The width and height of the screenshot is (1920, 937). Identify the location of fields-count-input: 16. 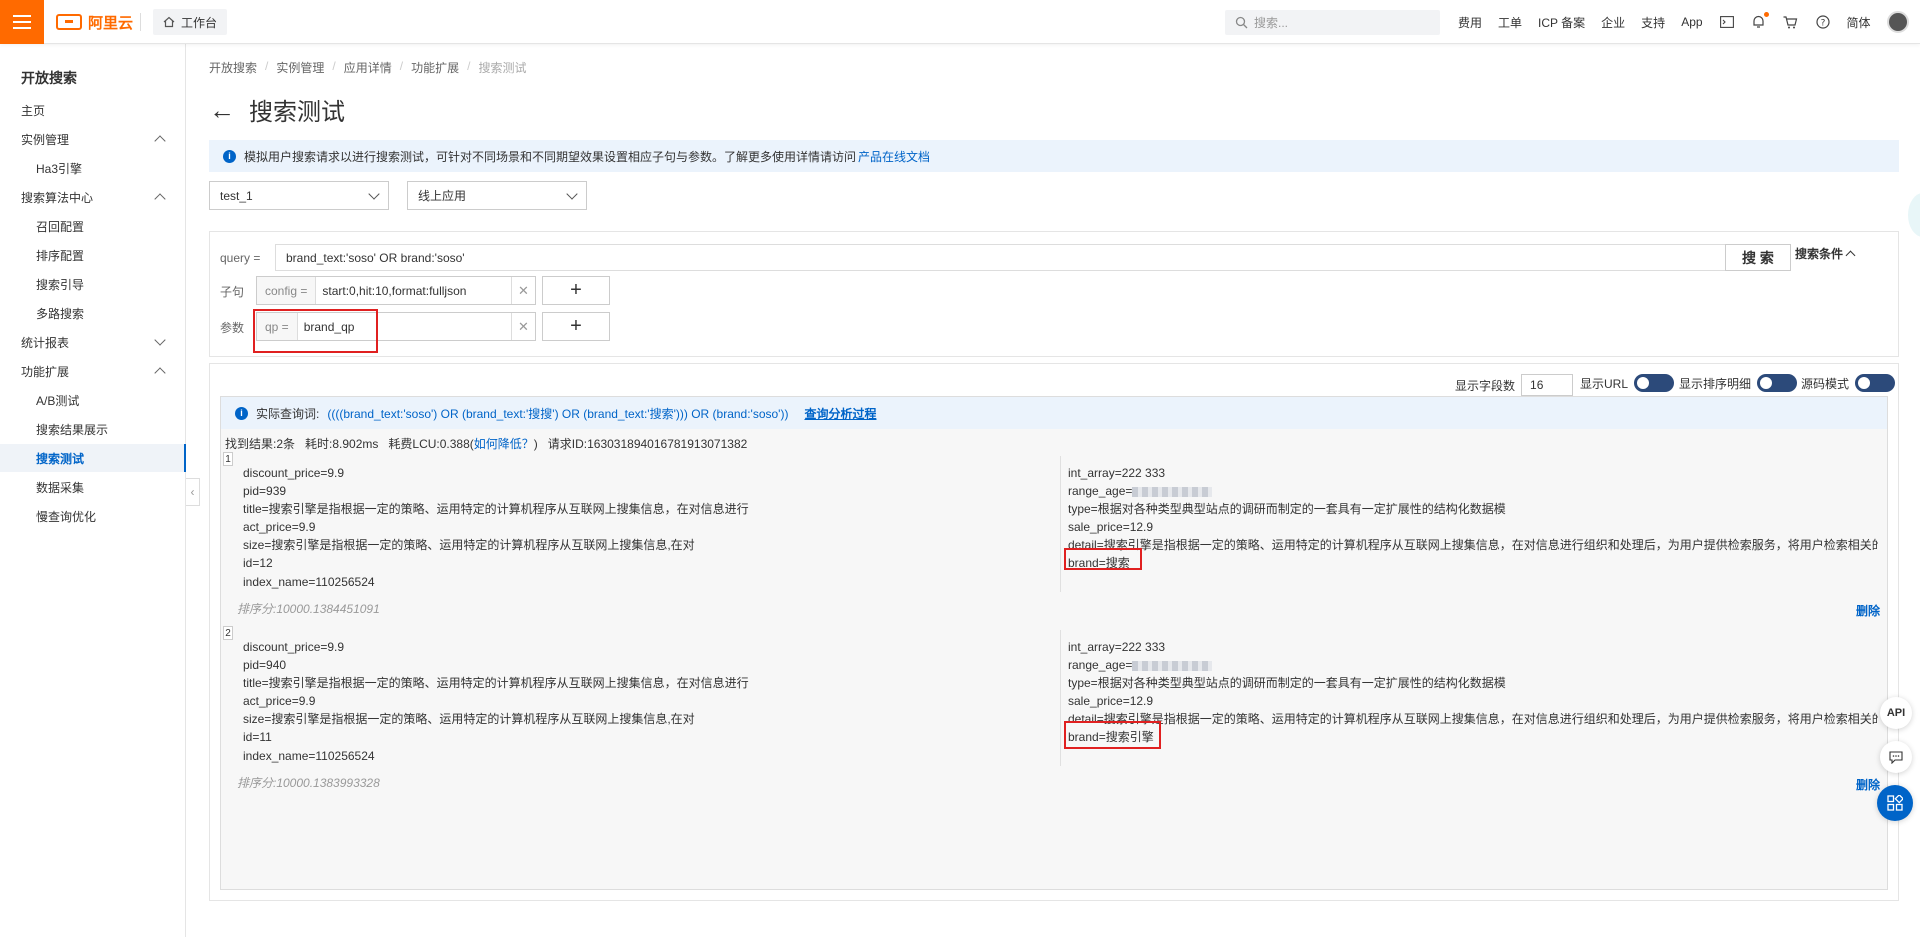
(1547, 385).